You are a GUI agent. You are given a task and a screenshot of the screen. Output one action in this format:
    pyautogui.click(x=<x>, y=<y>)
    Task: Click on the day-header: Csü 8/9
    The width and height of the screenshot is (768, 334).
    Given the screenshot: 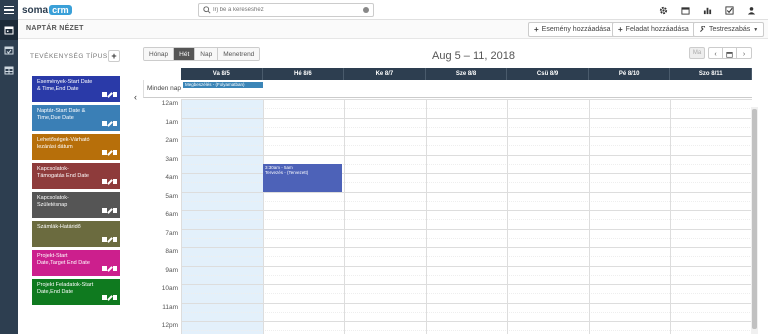 What is the action you would take?
    pyautogui.click(x=548, y=74)
    